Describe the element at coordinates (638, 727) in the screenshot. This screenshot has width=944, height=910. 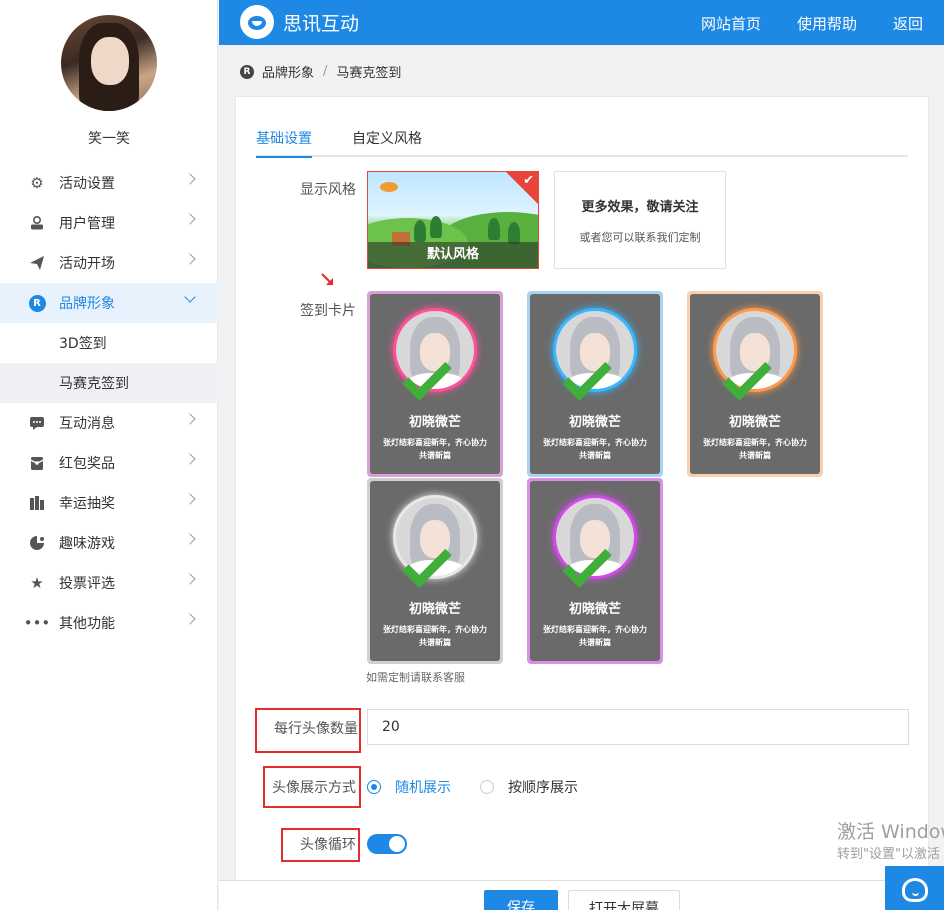
I see `avatars-per-row-input: 20` at that location.